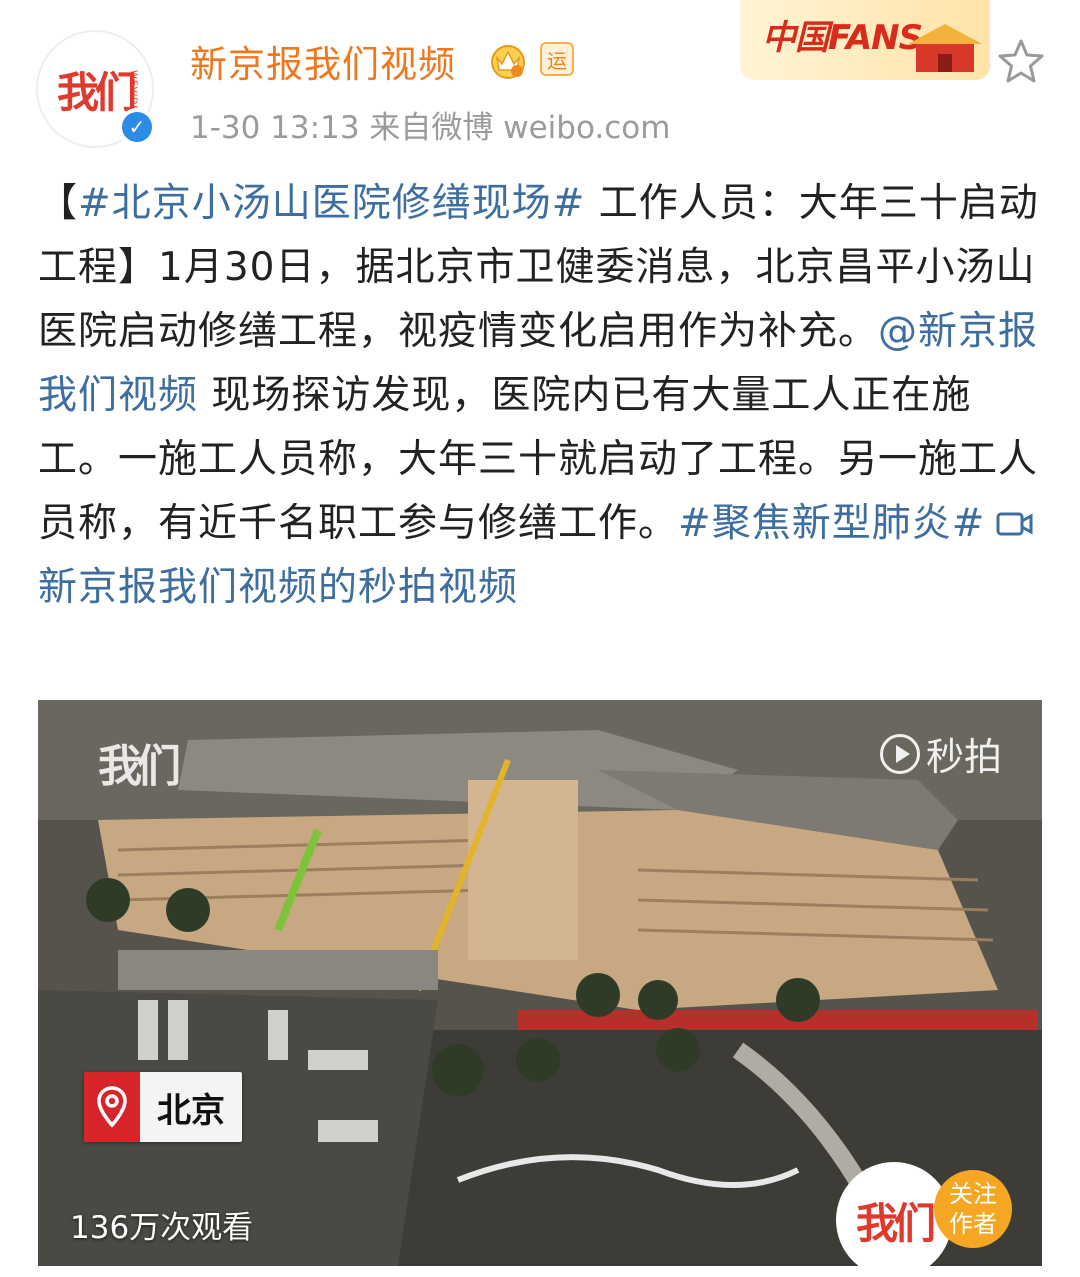  Describe the element at coordinates (945, 48) in the screenshot. I see `gate-tower-icon` at that location.